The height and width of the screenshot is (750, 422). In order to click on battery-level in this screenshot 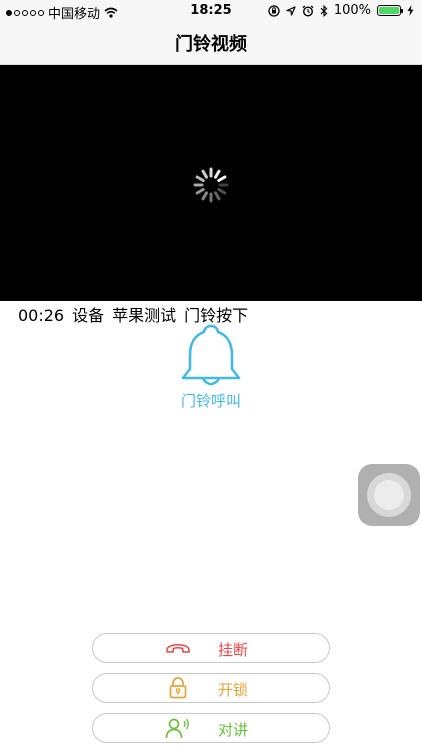, I will do `click(389, 10)`.